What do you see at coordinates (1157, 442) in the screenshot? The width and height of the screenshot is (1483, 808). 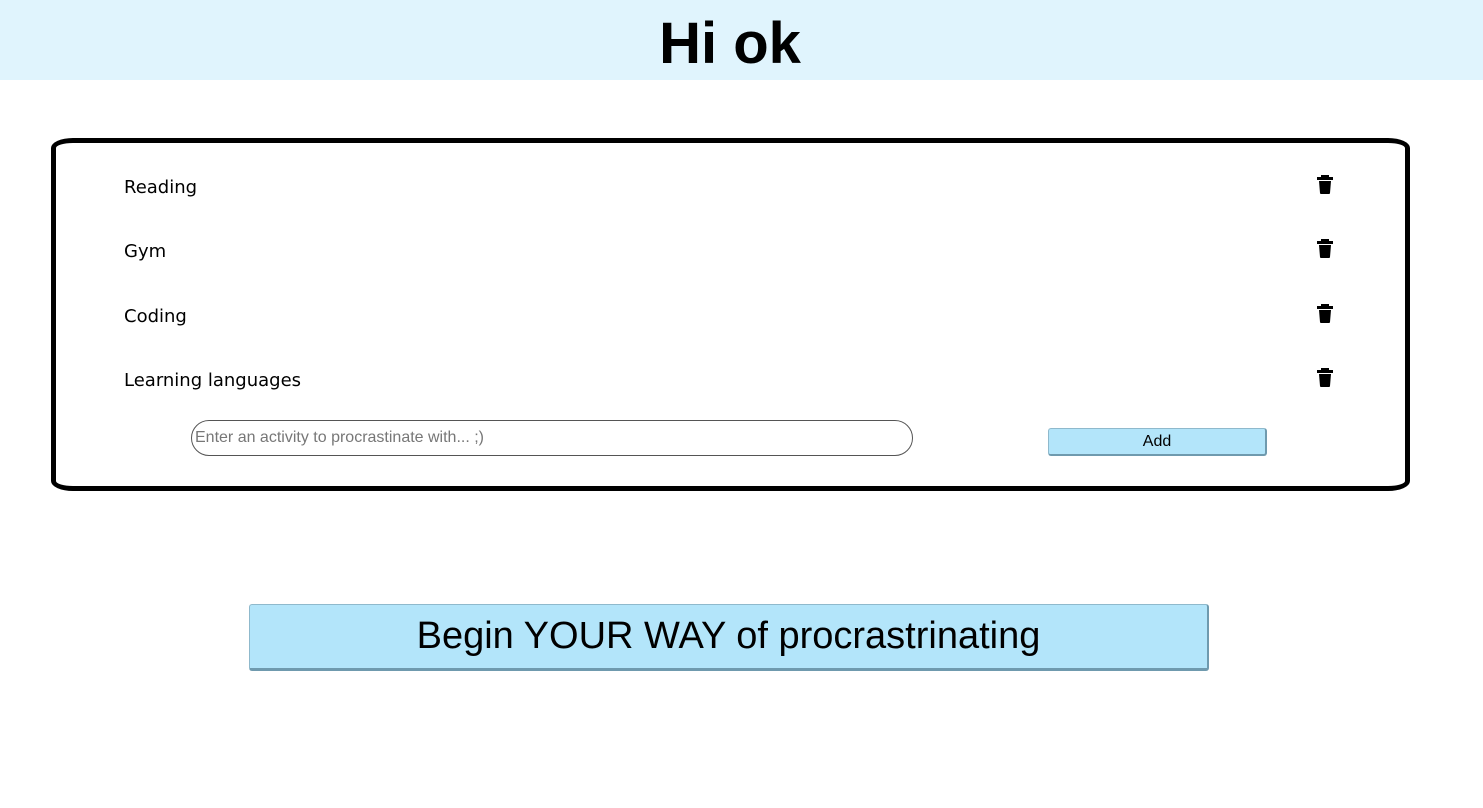 I see `add-button: Add` at bounding box center [1157, 442].